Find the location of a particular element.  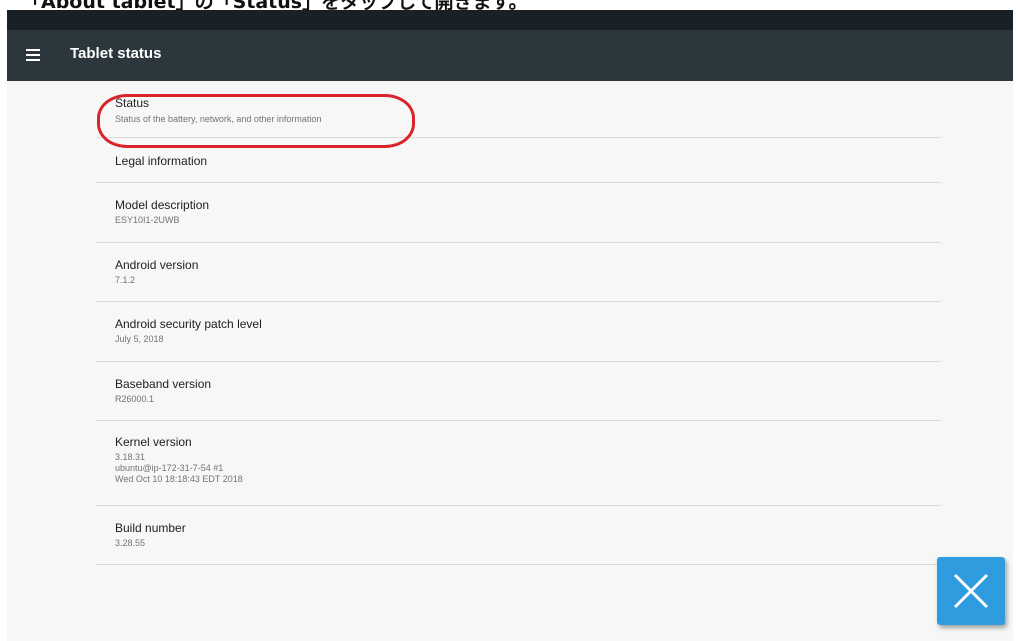

settings-item-build-number: Build number 3.28.55 is located at coordinates (518, 535).